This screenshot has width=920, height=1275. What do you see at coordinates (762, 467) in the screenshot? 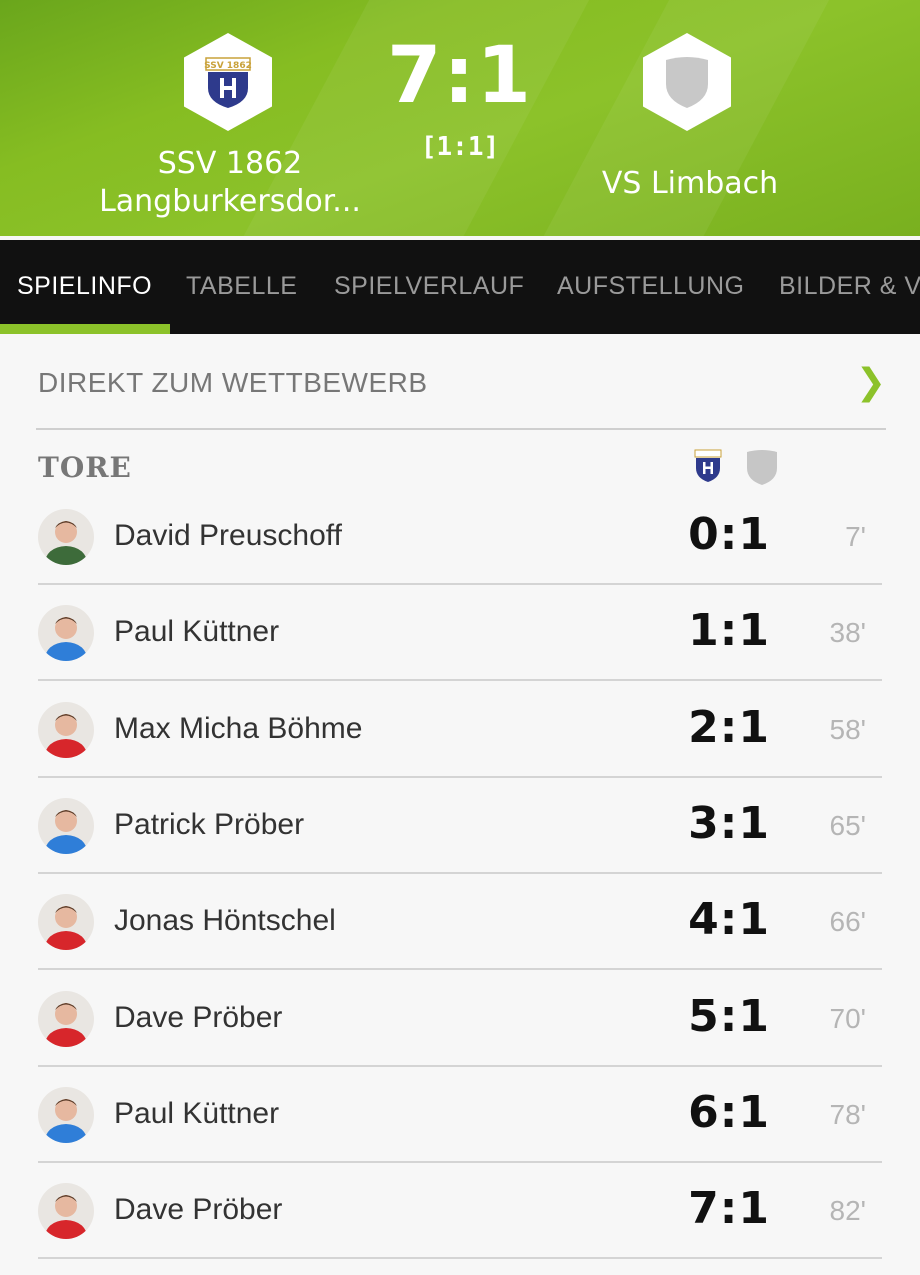
I see `away-shield-small-icon` at bounding box center [762, 467].